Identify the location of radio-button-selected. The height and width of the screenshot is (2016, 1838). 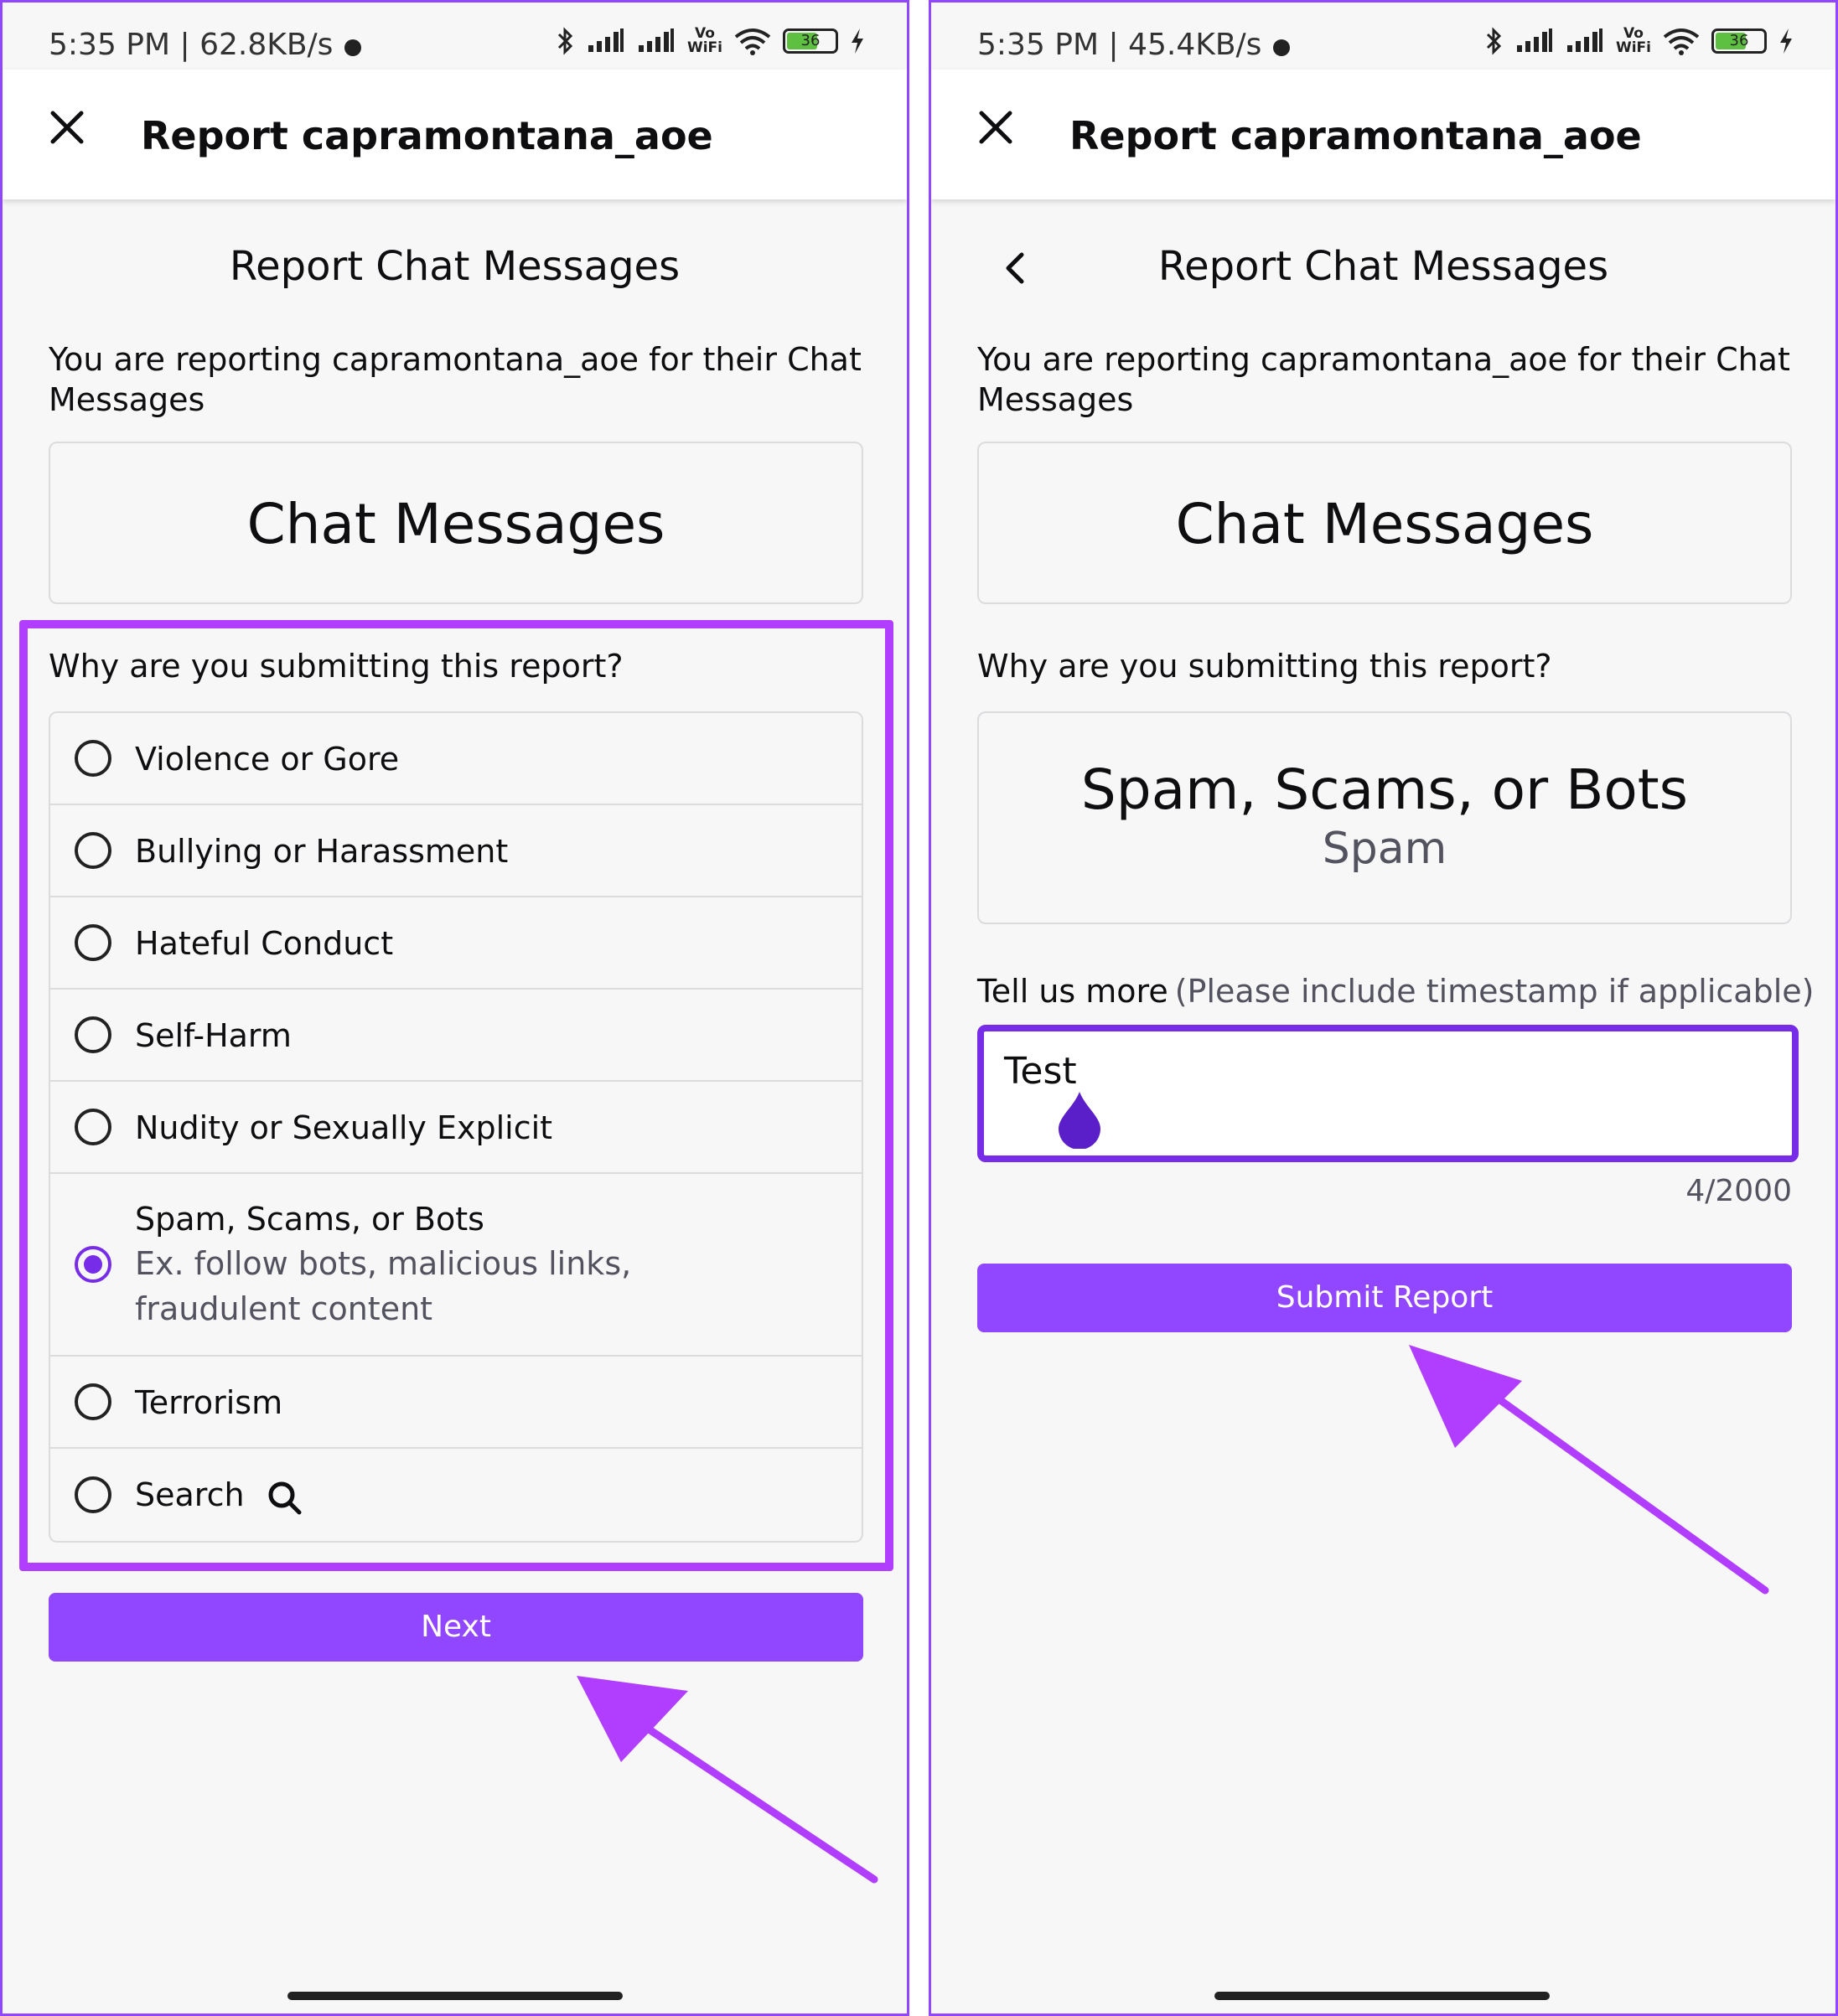
(93, 1264).